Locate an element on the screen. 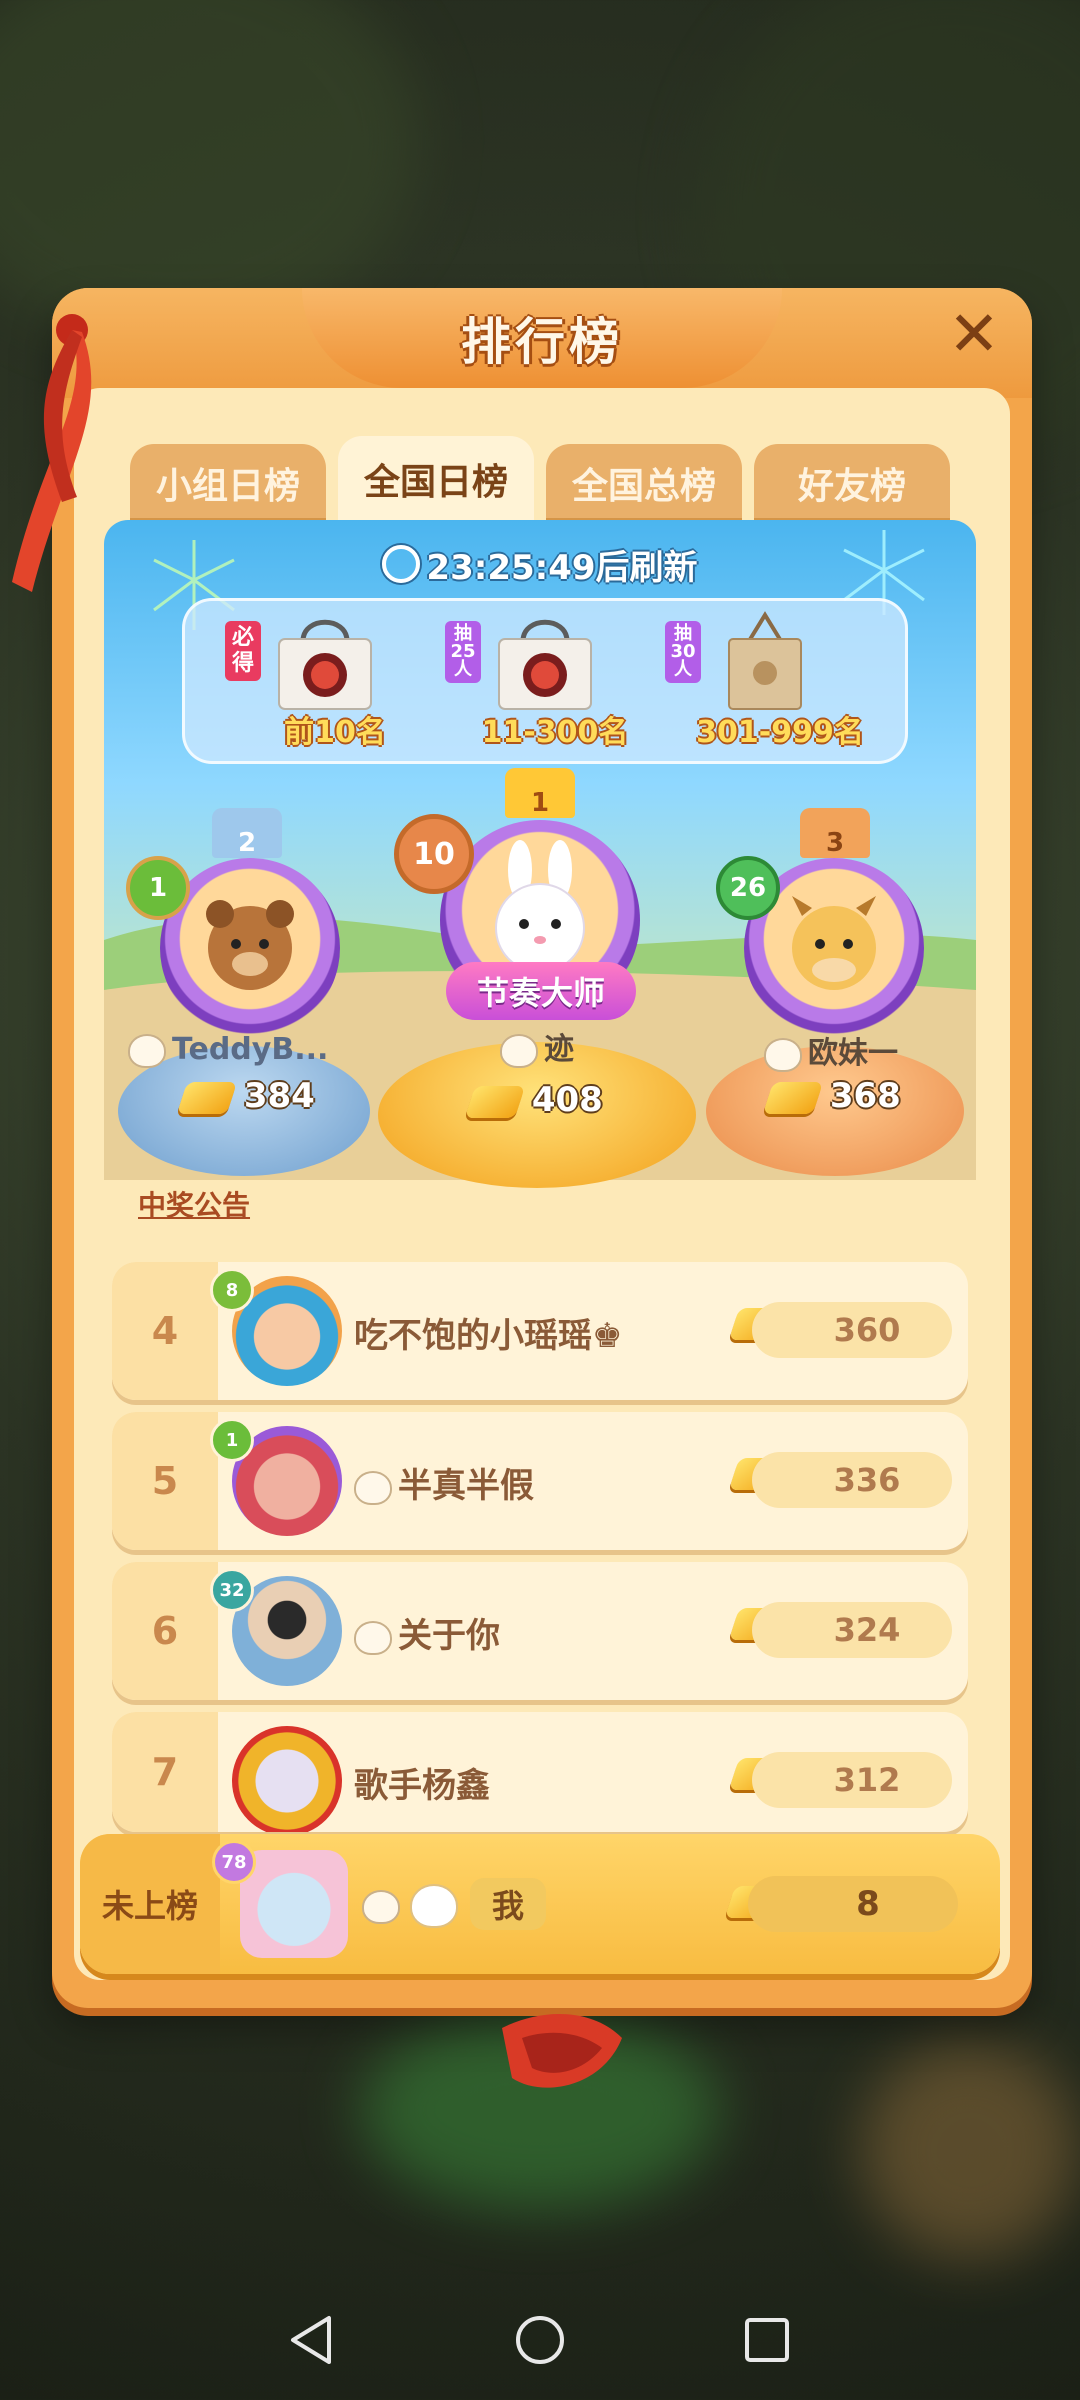  my-rank-bar: 未上榜 78 我 8 is located at coordinates (540, 1904).